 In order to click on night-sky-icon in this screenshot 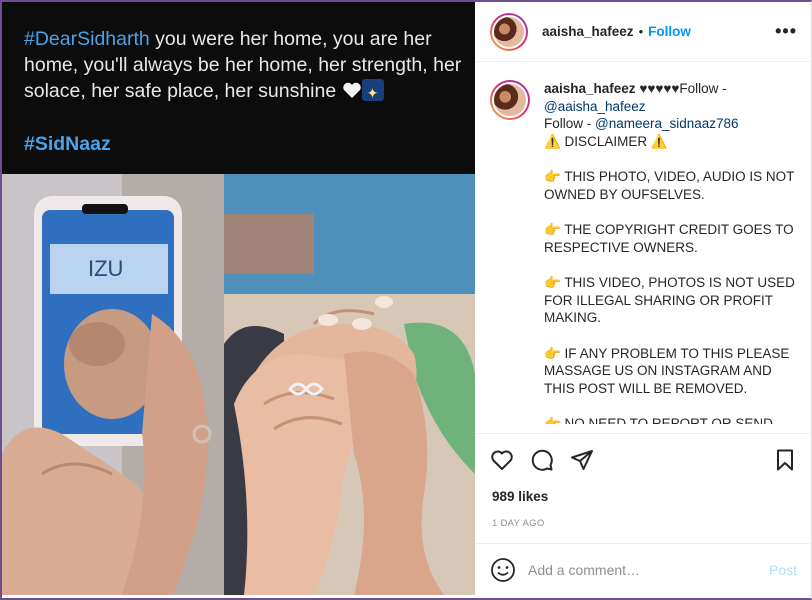, I will do `click(372, 92)`.